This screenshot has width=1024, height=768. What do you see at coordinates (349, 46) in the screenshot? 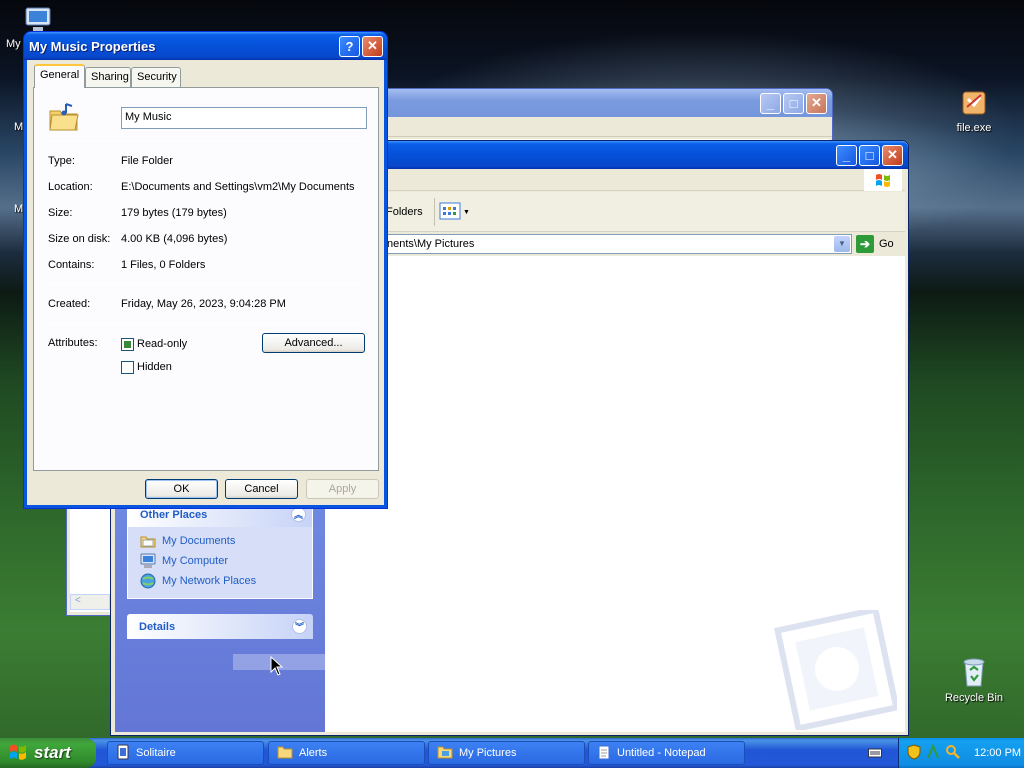
I see `help-button: ?` at bounding box center [349, 46].